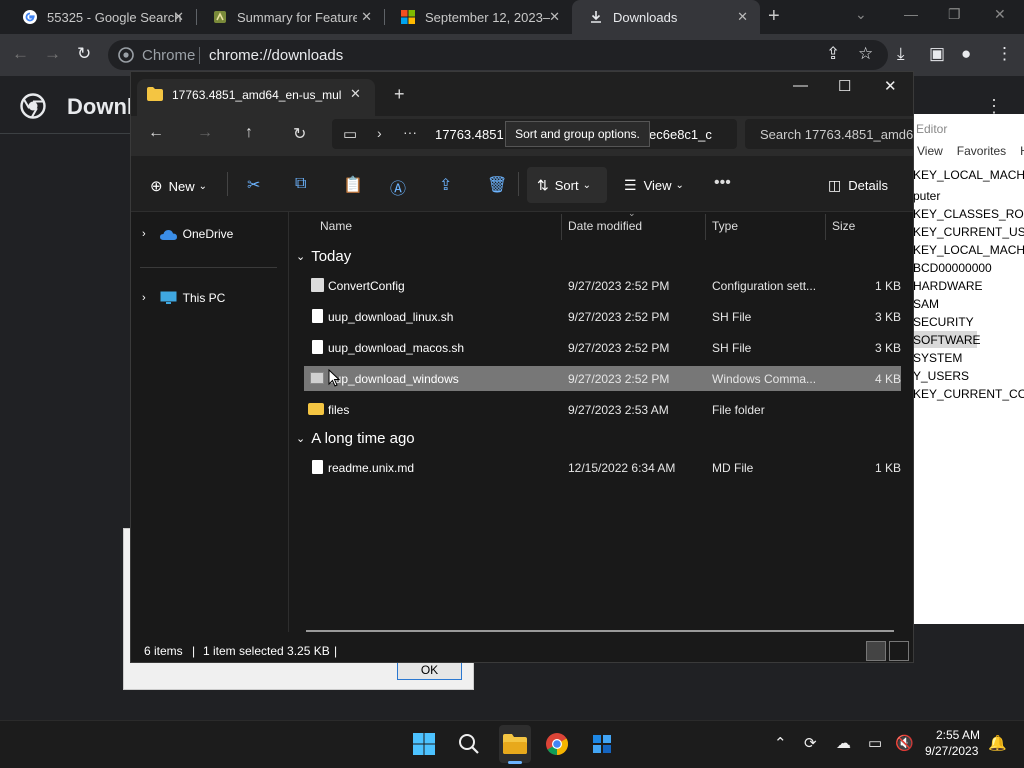 The image size is (1024, 768). Describe the element at coordinates (101, 17) in the screenshot. I see `tab-google-search: 55325 - Google Search ✕` at that location.